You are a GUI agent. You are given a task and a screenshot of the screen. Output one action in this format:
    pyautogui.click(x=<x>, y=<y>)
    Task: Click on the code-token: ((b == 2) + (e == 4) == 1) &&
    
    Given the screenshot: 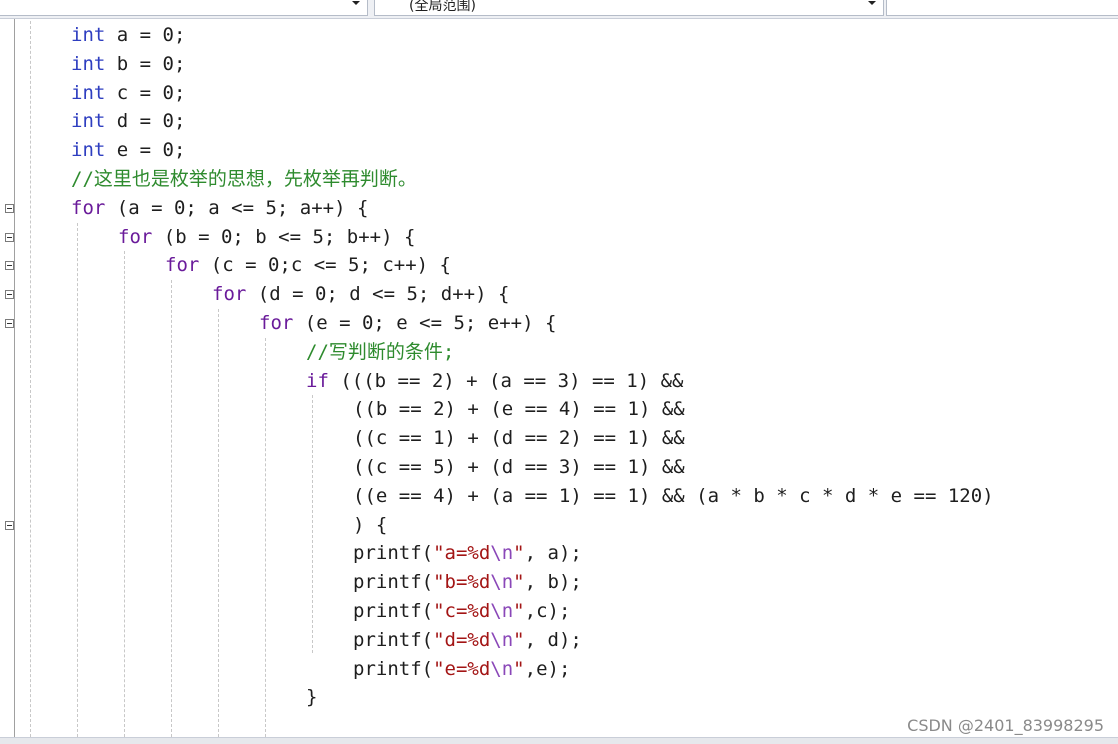 What is the action you would take?
    pyautogui.click(x=519, y=409)
    